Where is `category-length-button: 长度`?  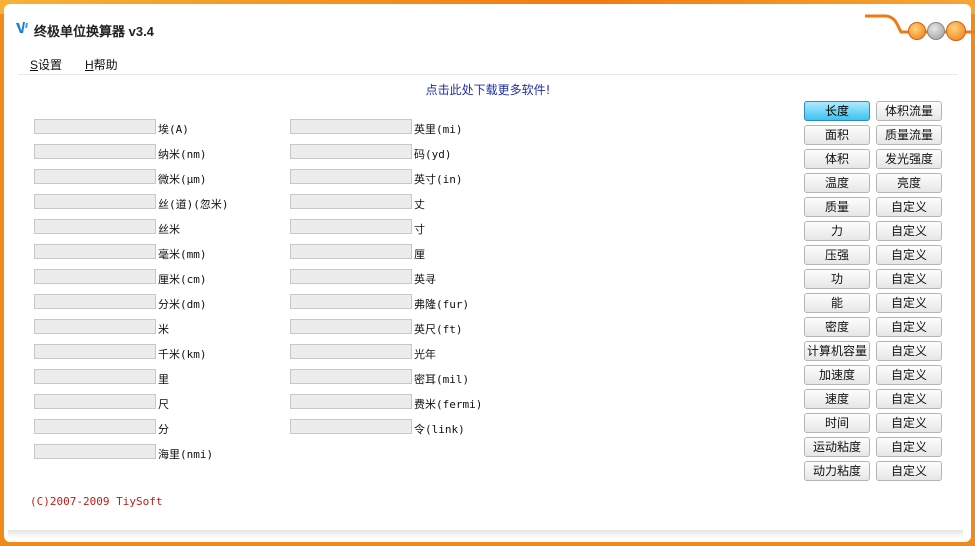
category-length-button: 长度 is located at coordinates (837, 111).